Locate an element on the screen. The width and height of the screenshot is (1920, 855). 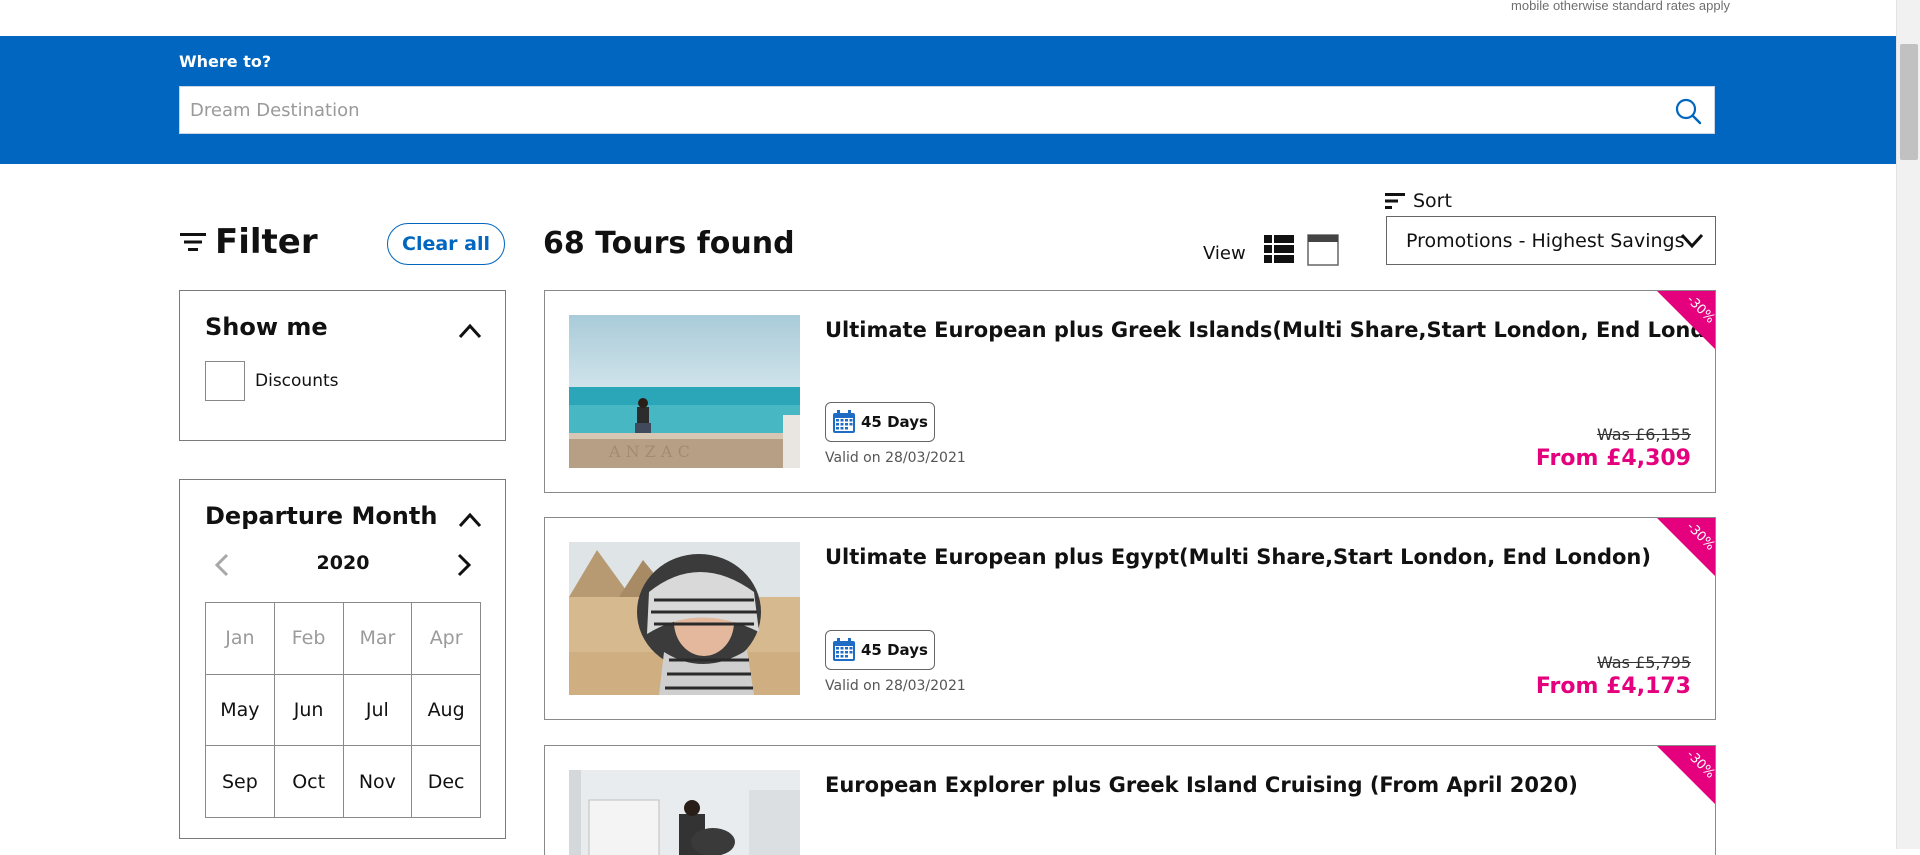
month-nov: Nov is located at coordinates (378, 782).